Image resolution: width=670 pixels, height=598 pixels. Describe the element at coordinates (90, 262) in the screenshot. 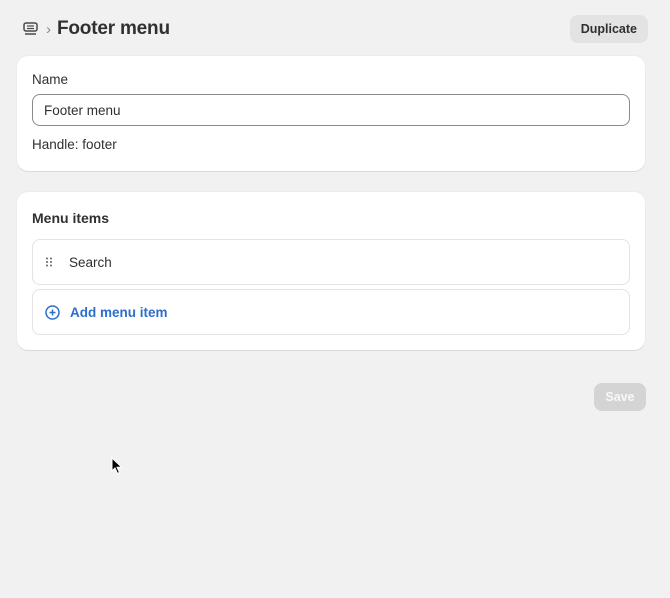

I see `menu-item-label: Search` at that location.